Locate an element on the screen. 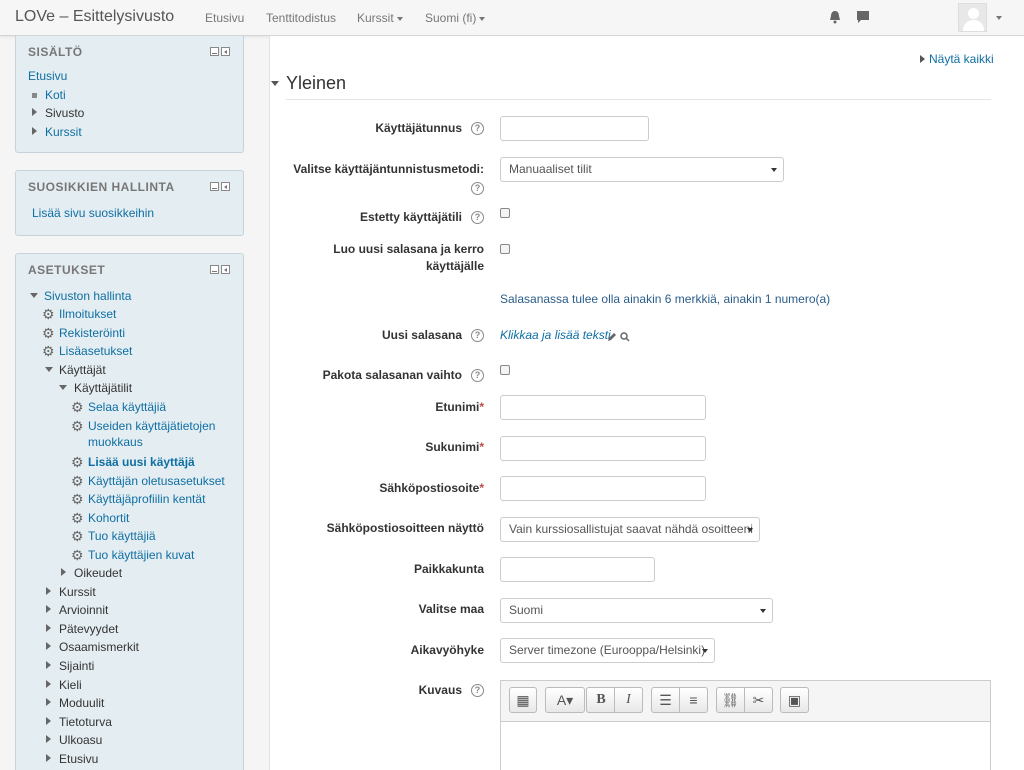  settings-item-courses: Kurssit is located at coordinates (77, 592).